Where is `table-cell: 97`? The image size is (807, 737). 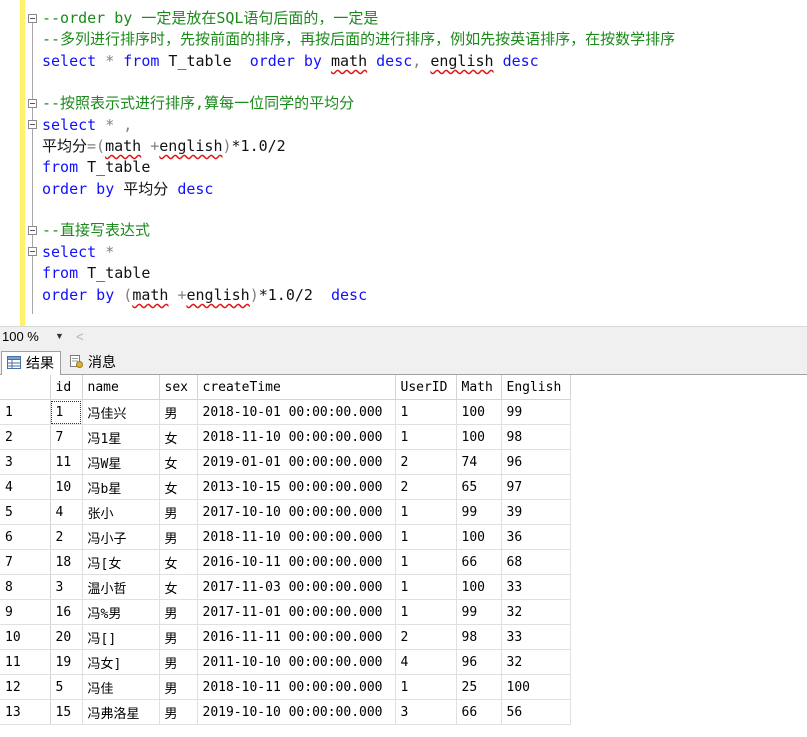 table-cell: 97 is located at coordinates (536, 487).